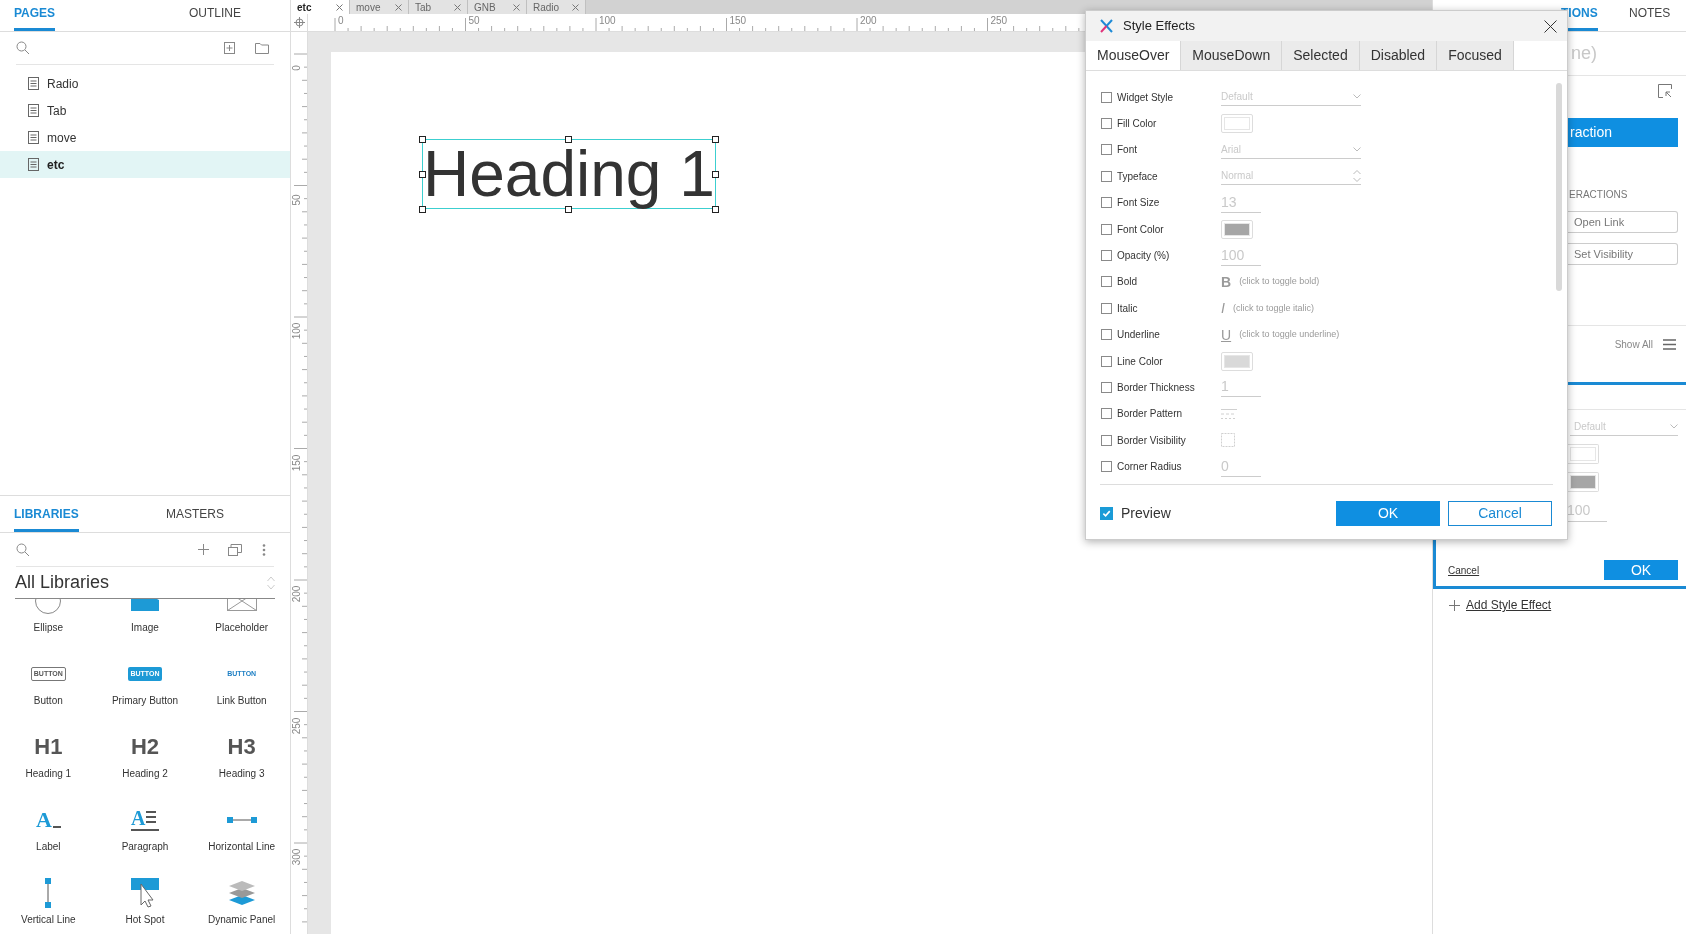  I want to click on document-tab: move, so click(379, 7).